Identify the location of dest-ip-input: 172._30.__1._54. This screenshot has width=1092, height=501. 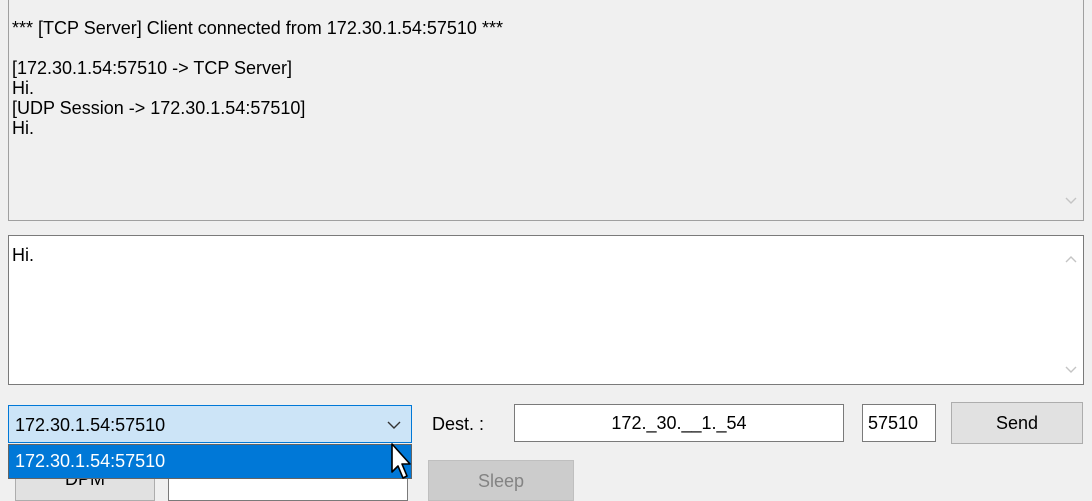
(679, 423).